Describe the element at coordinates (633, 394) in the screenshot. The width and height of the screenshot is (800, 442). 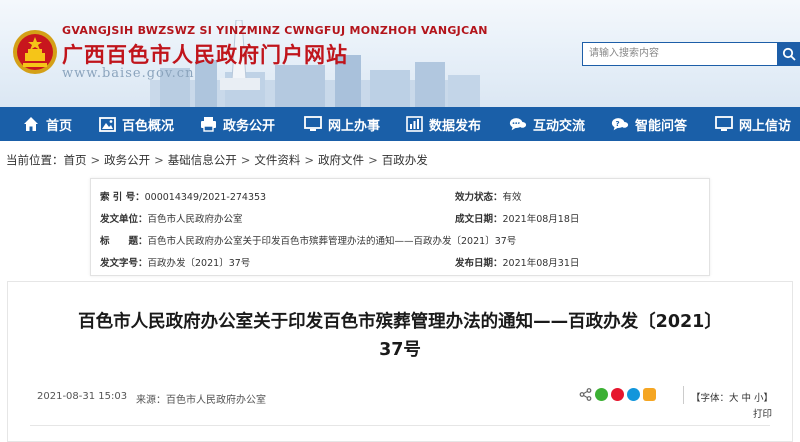
I see `qq-icon` at that location.